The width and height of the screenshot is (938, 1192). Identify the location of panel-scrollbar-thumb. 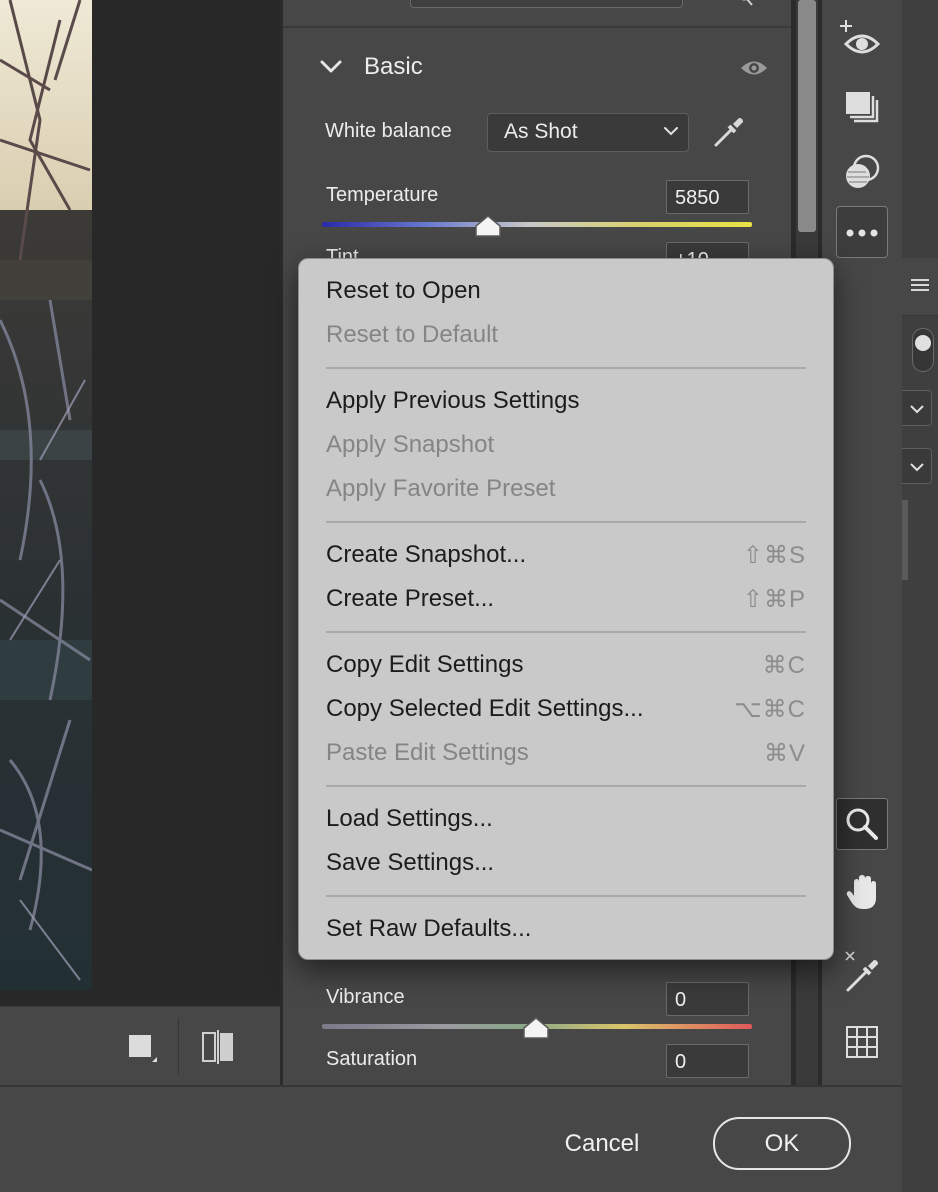
(807, 116).